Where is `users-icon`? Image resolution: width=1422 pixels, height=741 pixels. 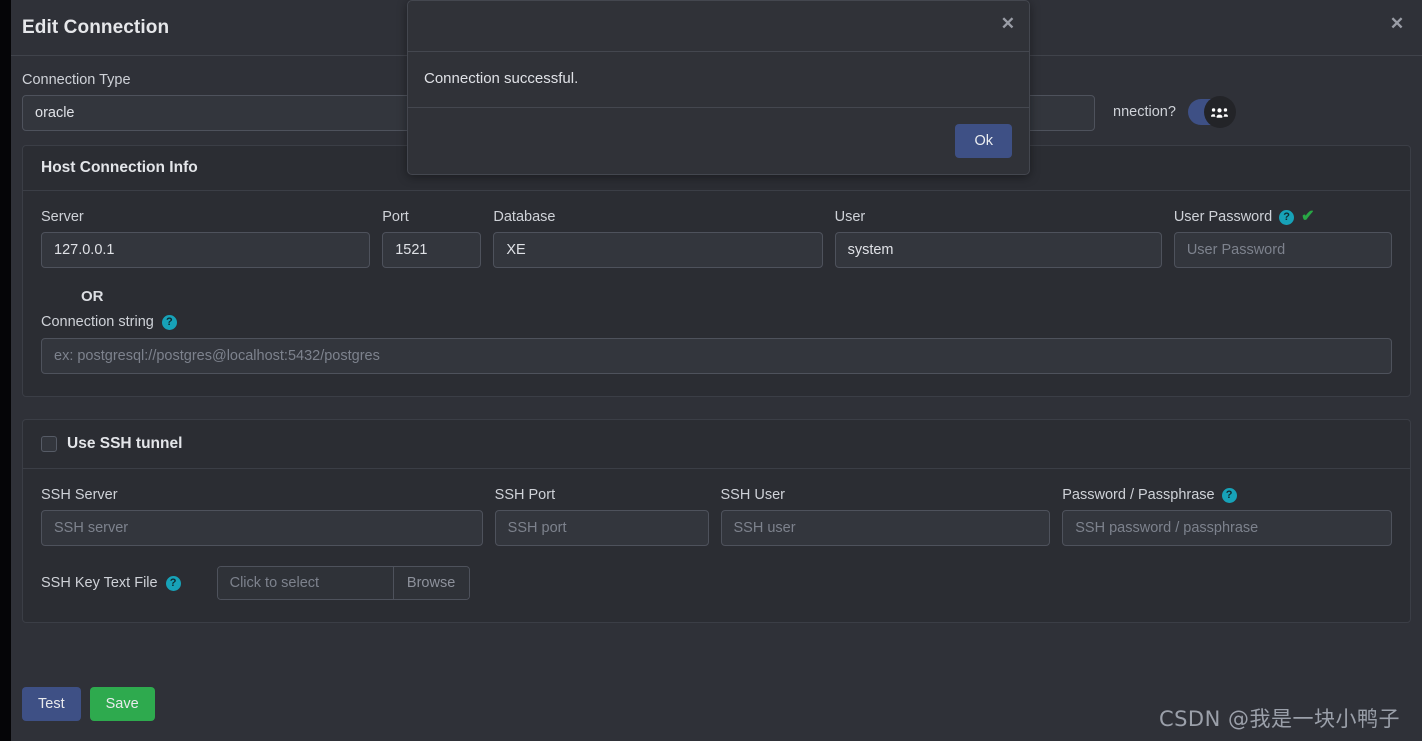 users-icon is located at coordinates (1220, 112).